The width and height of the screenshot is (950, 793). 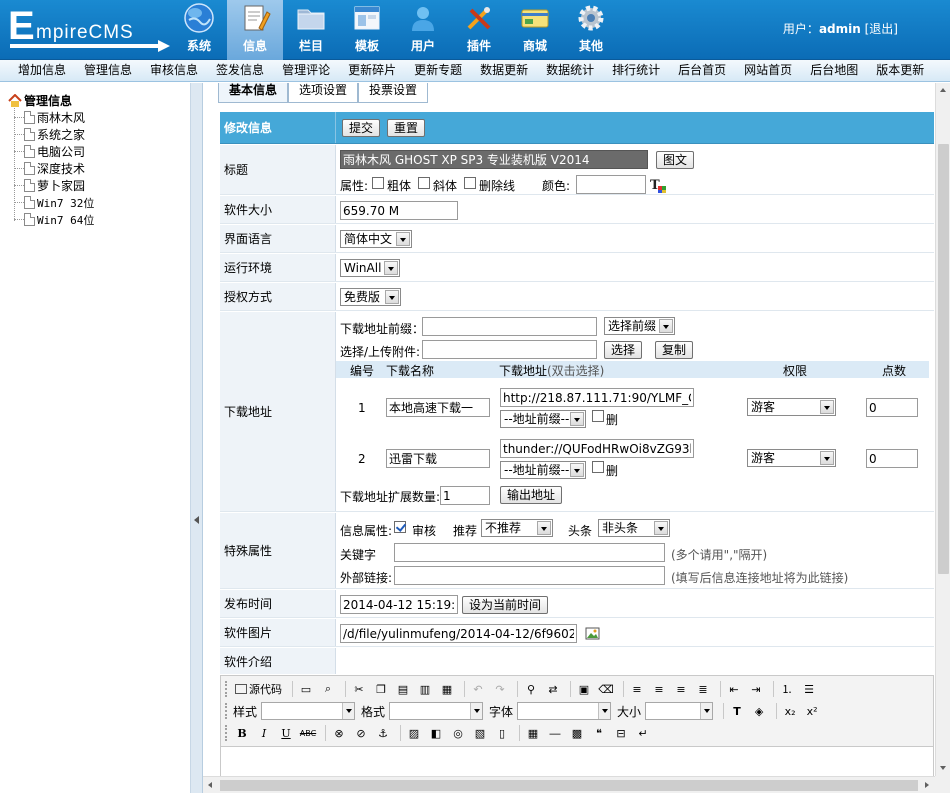 What do you see at coordinates (675, 160) in the screenshot?
I see `pic-text-button: 图文` at bounding box center [675, 160].